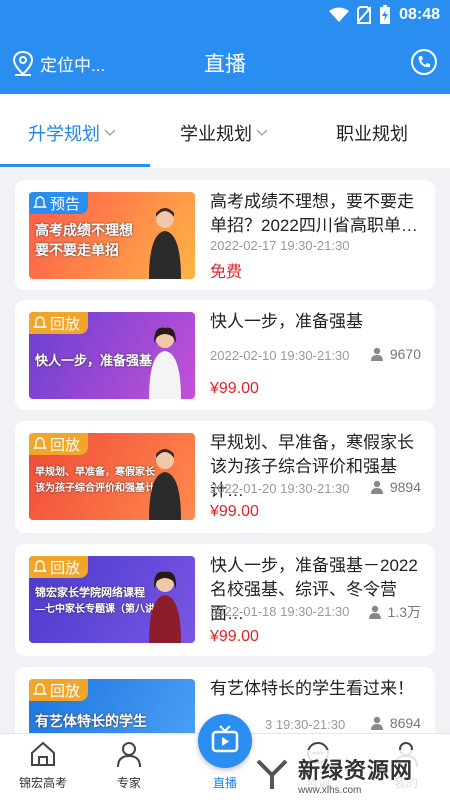  Describe the element at coordinates (419, 14) in the screenshot. I see `status-time: 08:48` at that location.